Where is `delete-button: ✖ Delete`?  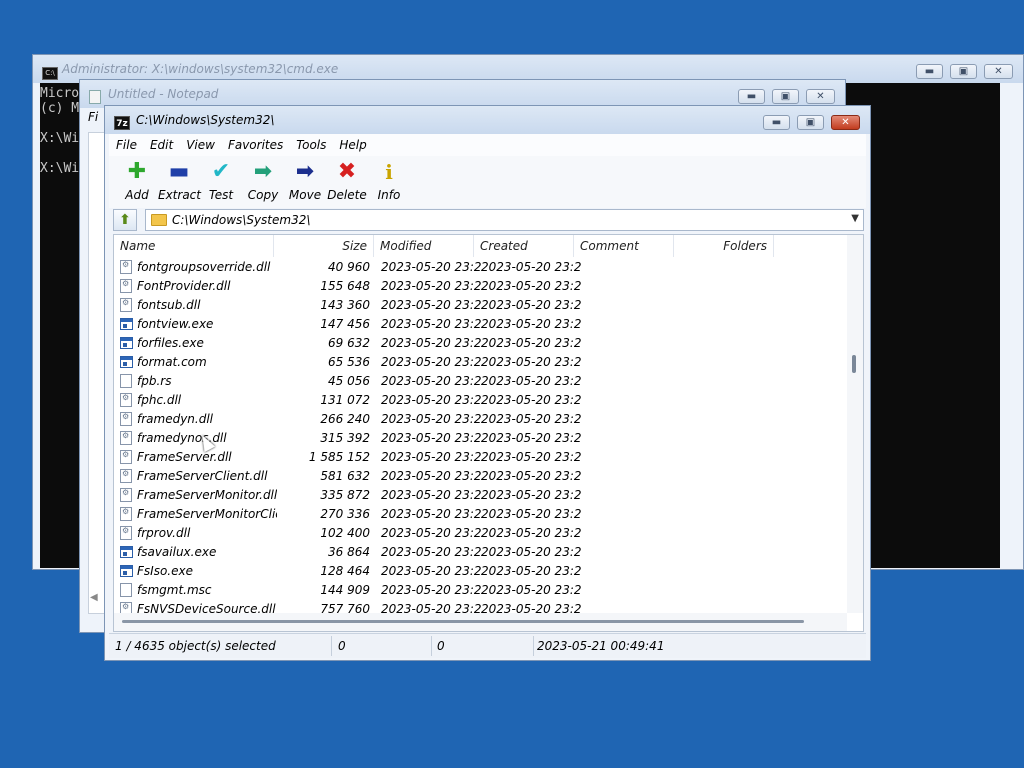
delete-button: ✖ Delete is located at coordinates (347, 182).